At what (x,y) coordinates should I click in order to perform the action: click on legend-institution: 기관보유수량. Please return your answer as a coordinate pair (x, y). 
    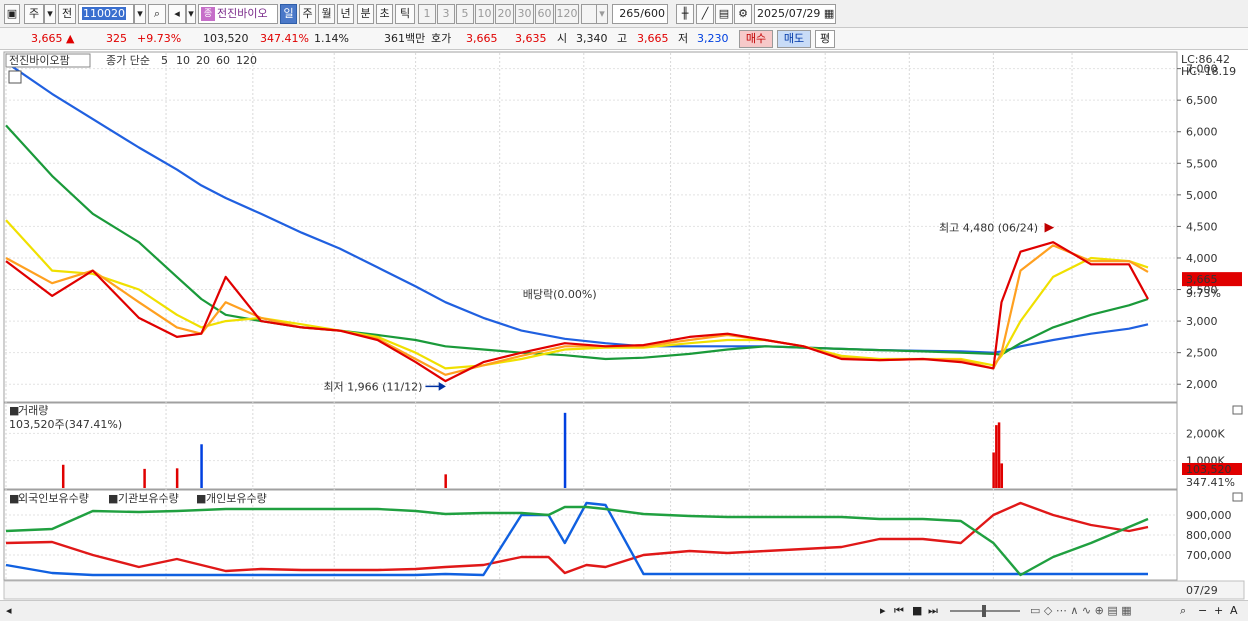
    Looking at the image, I should click on (148, 498).